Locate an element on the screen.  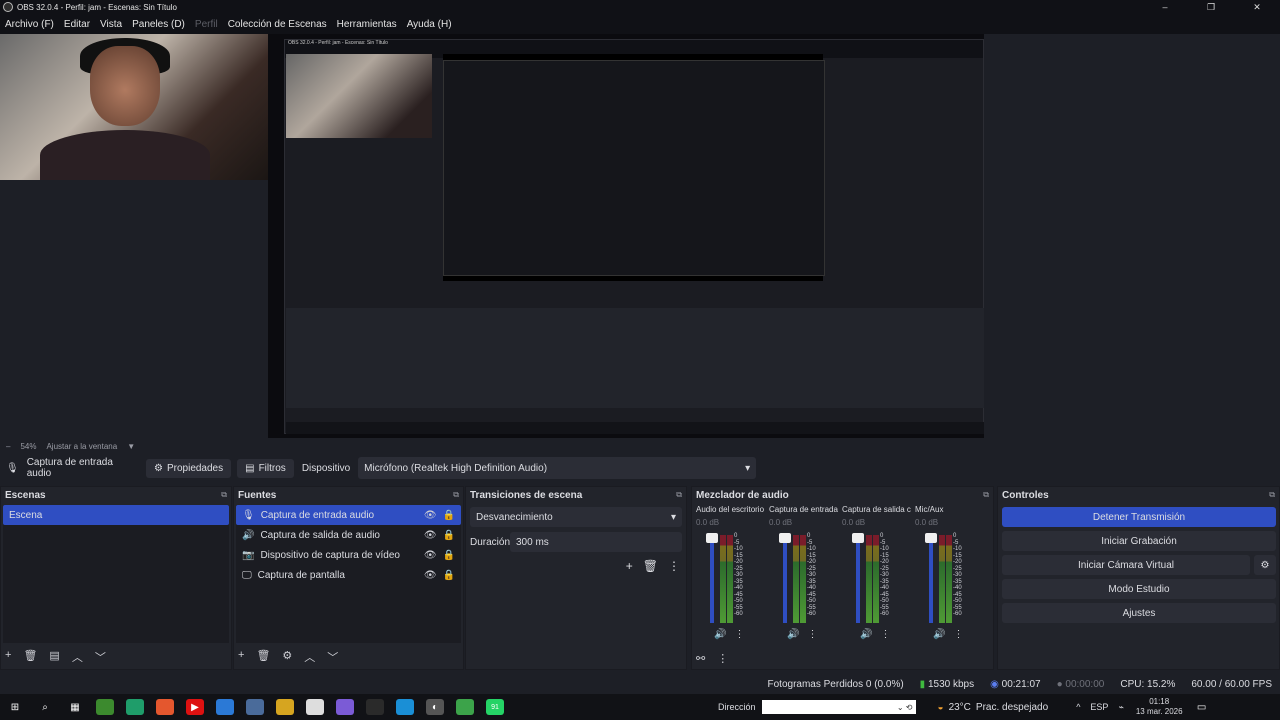
chevron-down-icon: ▼ is located at coordinates (131, 446).